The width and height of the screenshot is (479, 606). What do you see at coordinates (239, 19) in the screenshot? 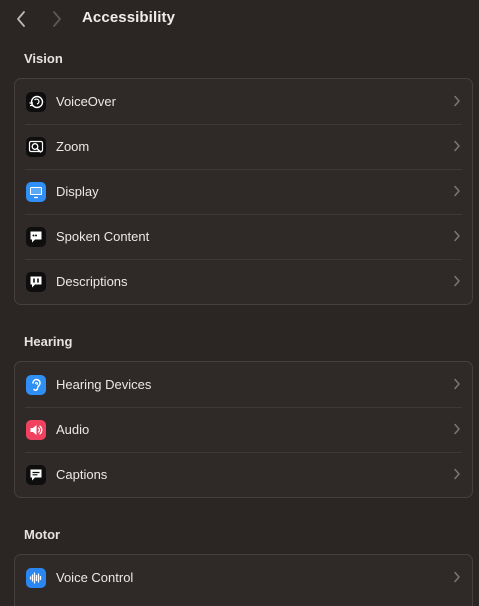
I see `toolbar: Accessibility` at bounding box center [239, 19].